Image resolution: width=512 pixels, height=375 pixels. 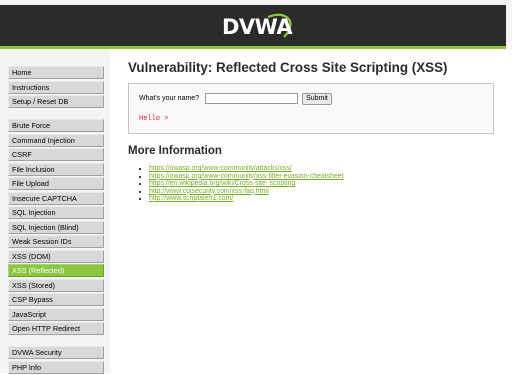 I want to click on list-item: http://www.scriptalert1.com/, so click(x=246, y=199).